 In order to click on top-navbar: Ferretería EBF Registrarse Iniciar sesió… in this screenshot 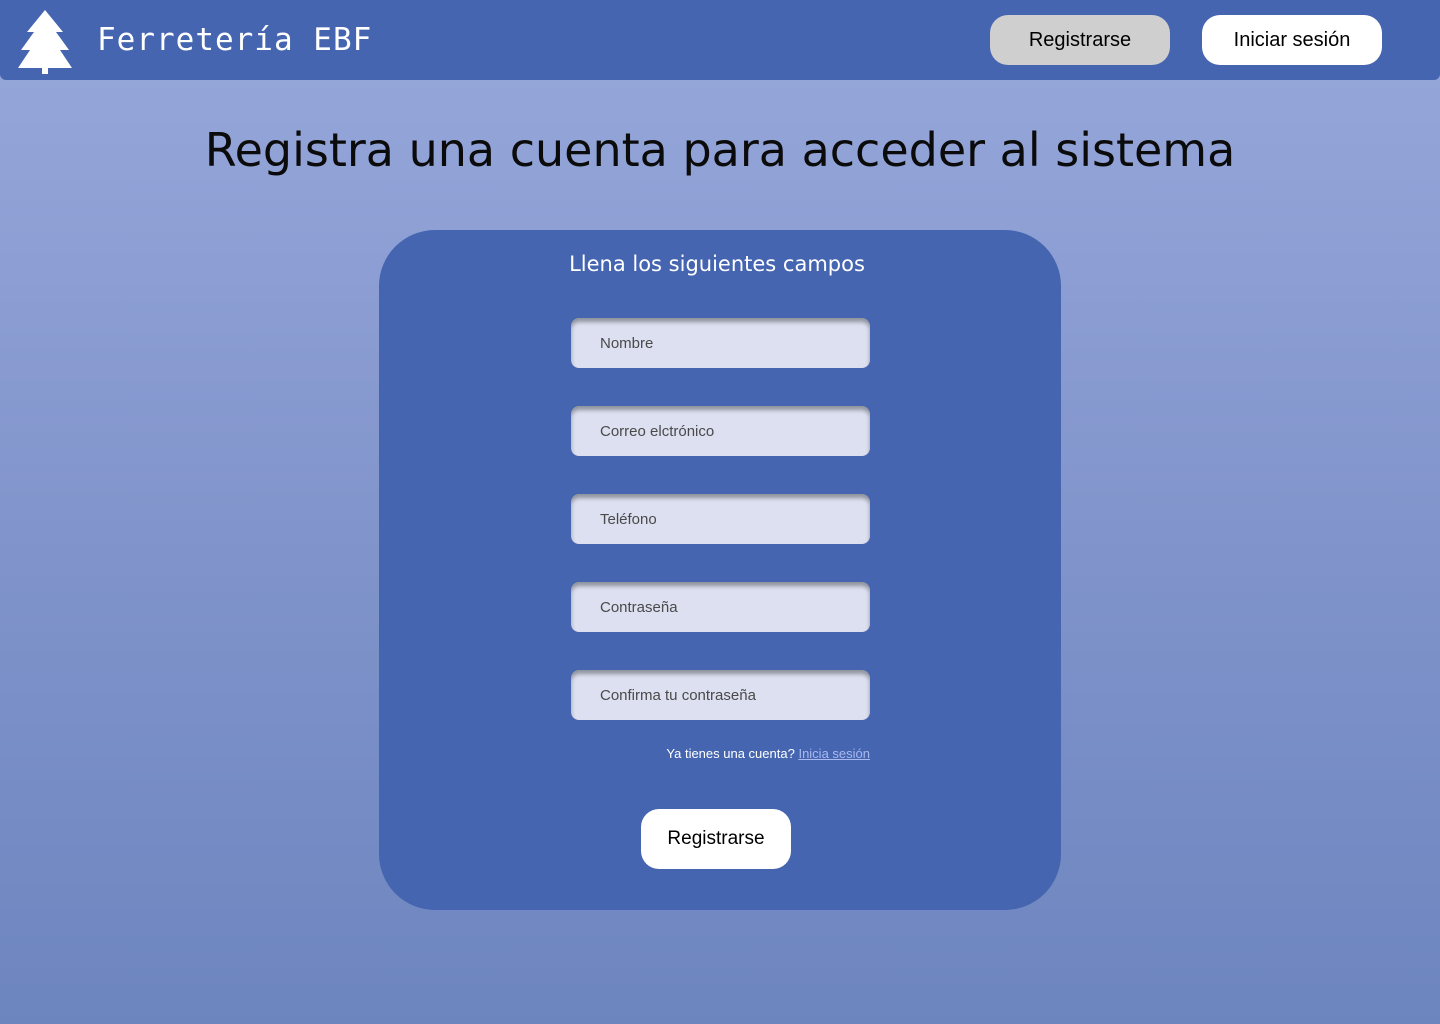, I will do `click(720, 40)`.